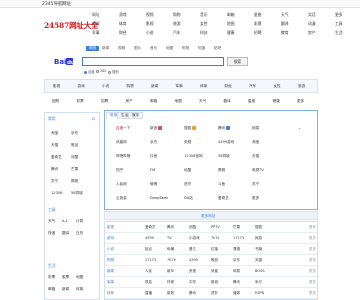 The height and width of the screenshot is (300, 360). What do you see at coordinates (66, 4) in the screenshot?
I see `top-bar-link: 网址` at bounding box center [66, 4].